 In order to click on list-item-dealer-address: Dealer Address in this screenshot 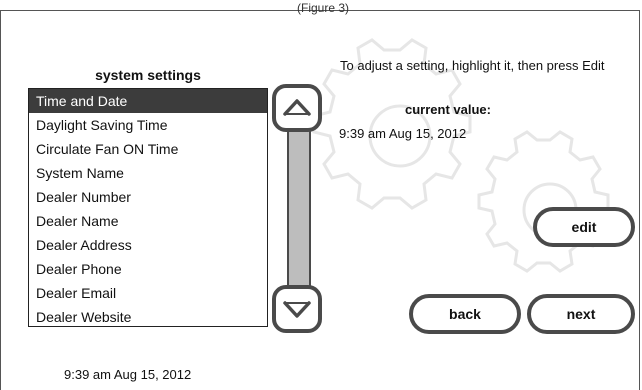, I will do `click(148, 245)`.